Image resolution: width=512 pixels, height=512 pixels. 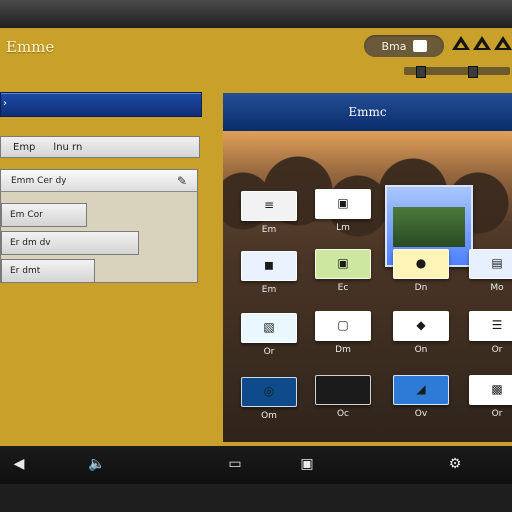 I want to click on tile-glyph-icon: ◼, so click(x=269, y=265).